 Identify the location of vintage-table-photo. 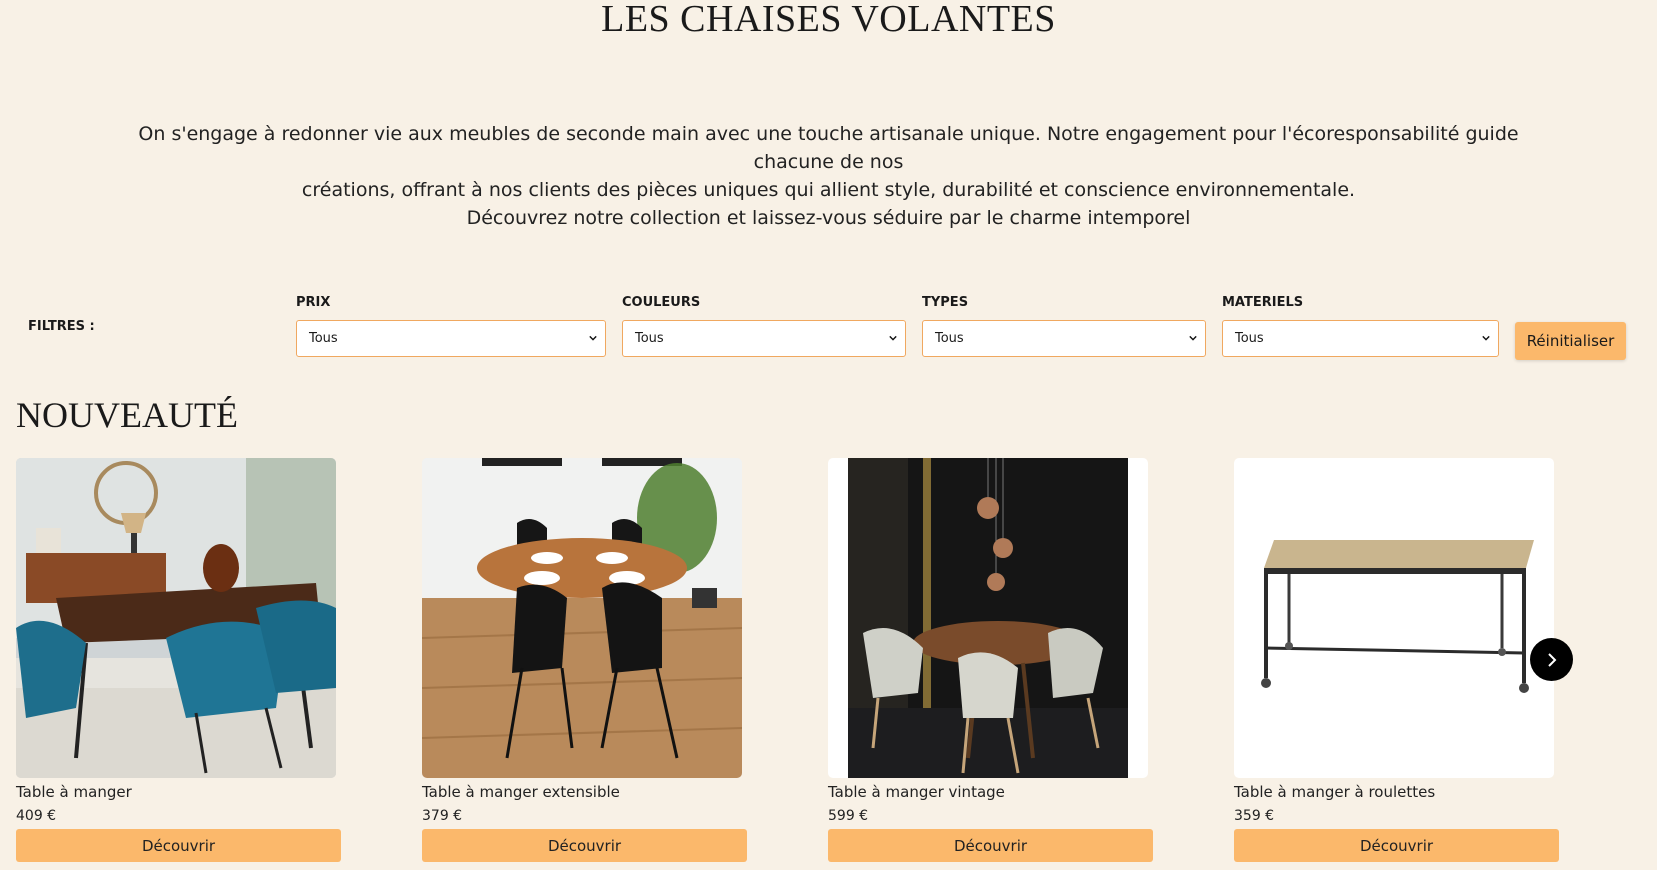
(988, 618).